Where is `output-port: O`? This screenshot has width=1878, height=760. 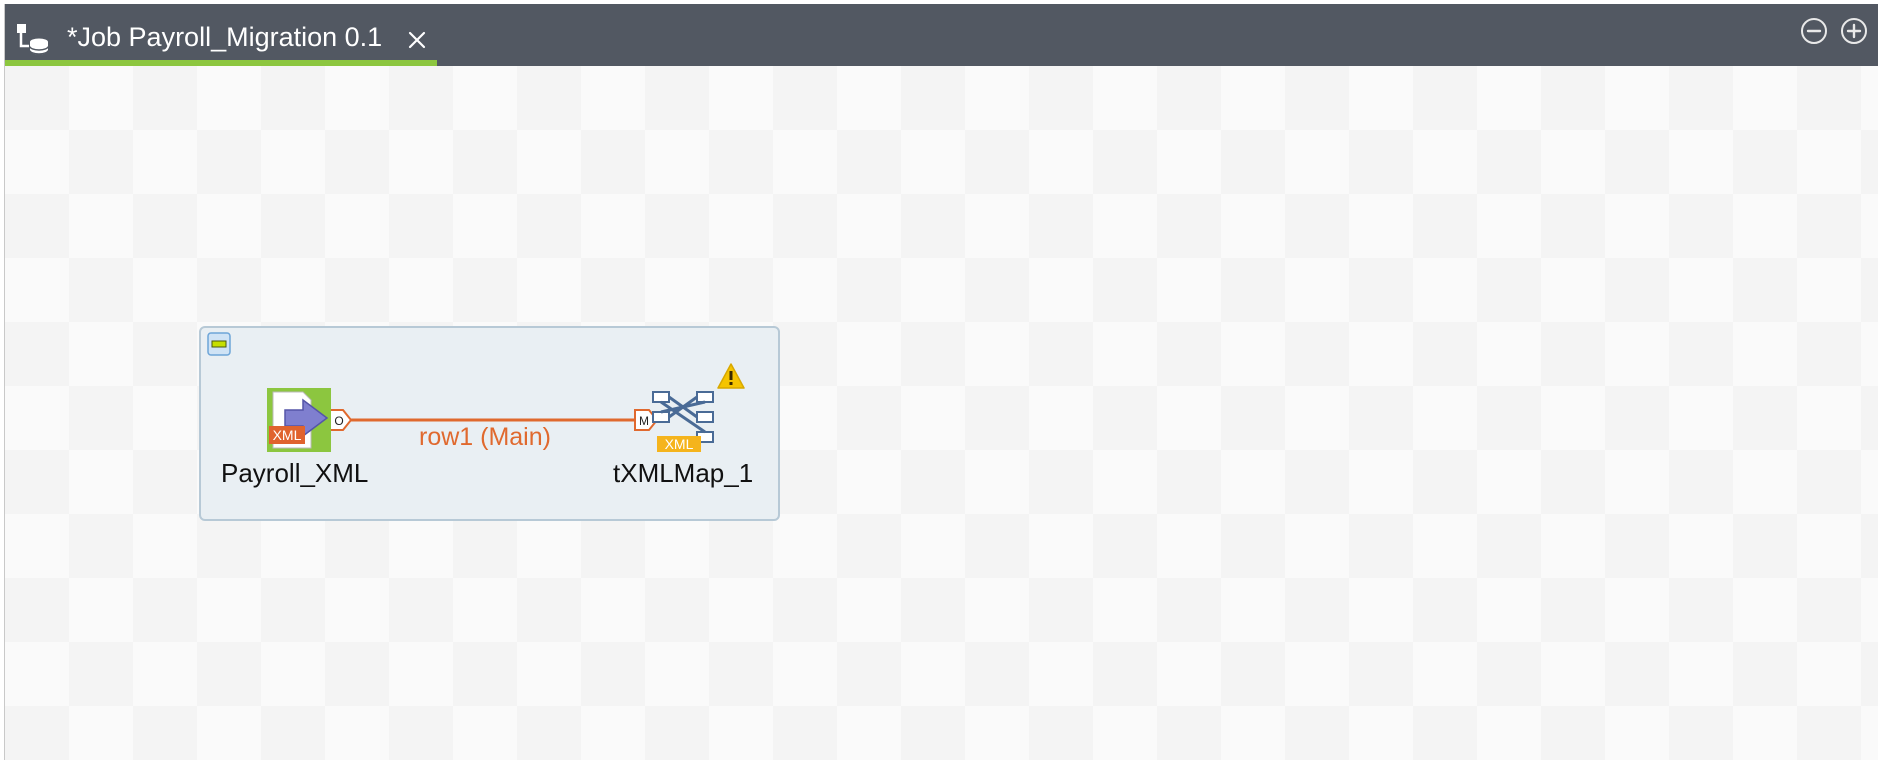
output-port: O is located at coordinates (340, 420).